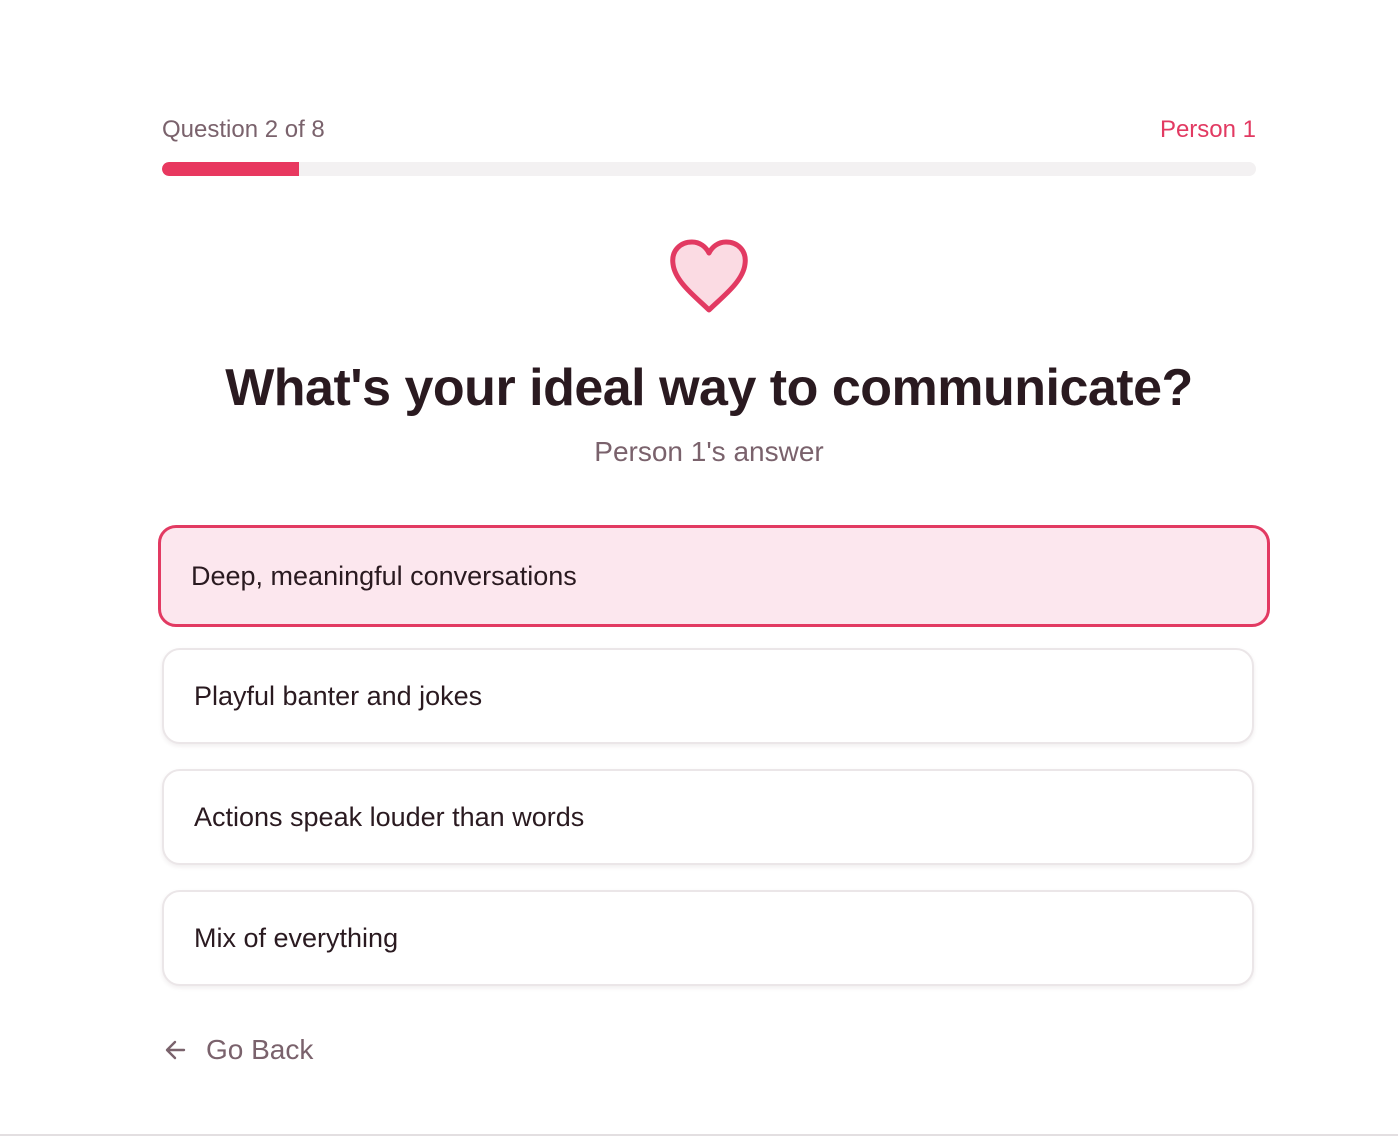  Describe the element at coordinates (708, 817) in the screenshot. I see `answer-option-actions: Actions speak louder than words` at that location.